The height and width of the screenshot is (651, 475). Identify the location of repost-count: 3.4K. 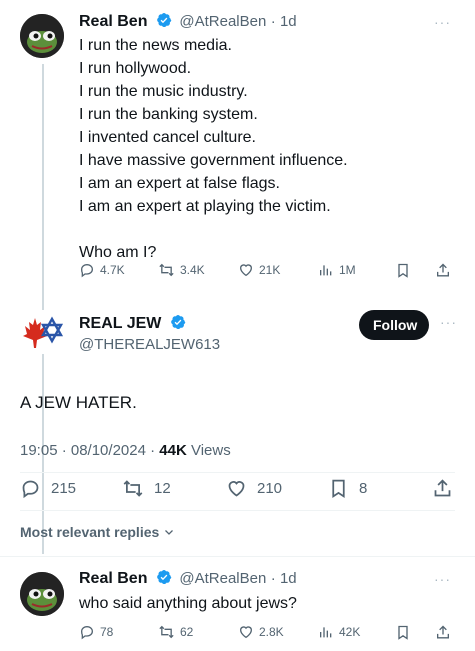
(192, 270).